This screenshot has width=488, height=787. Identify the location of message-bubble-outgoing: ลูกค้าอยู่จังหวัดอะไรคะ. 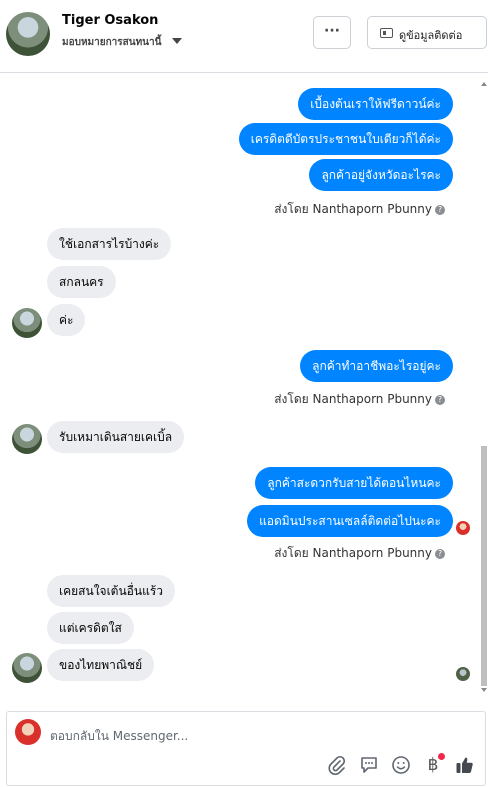
(381, 175).